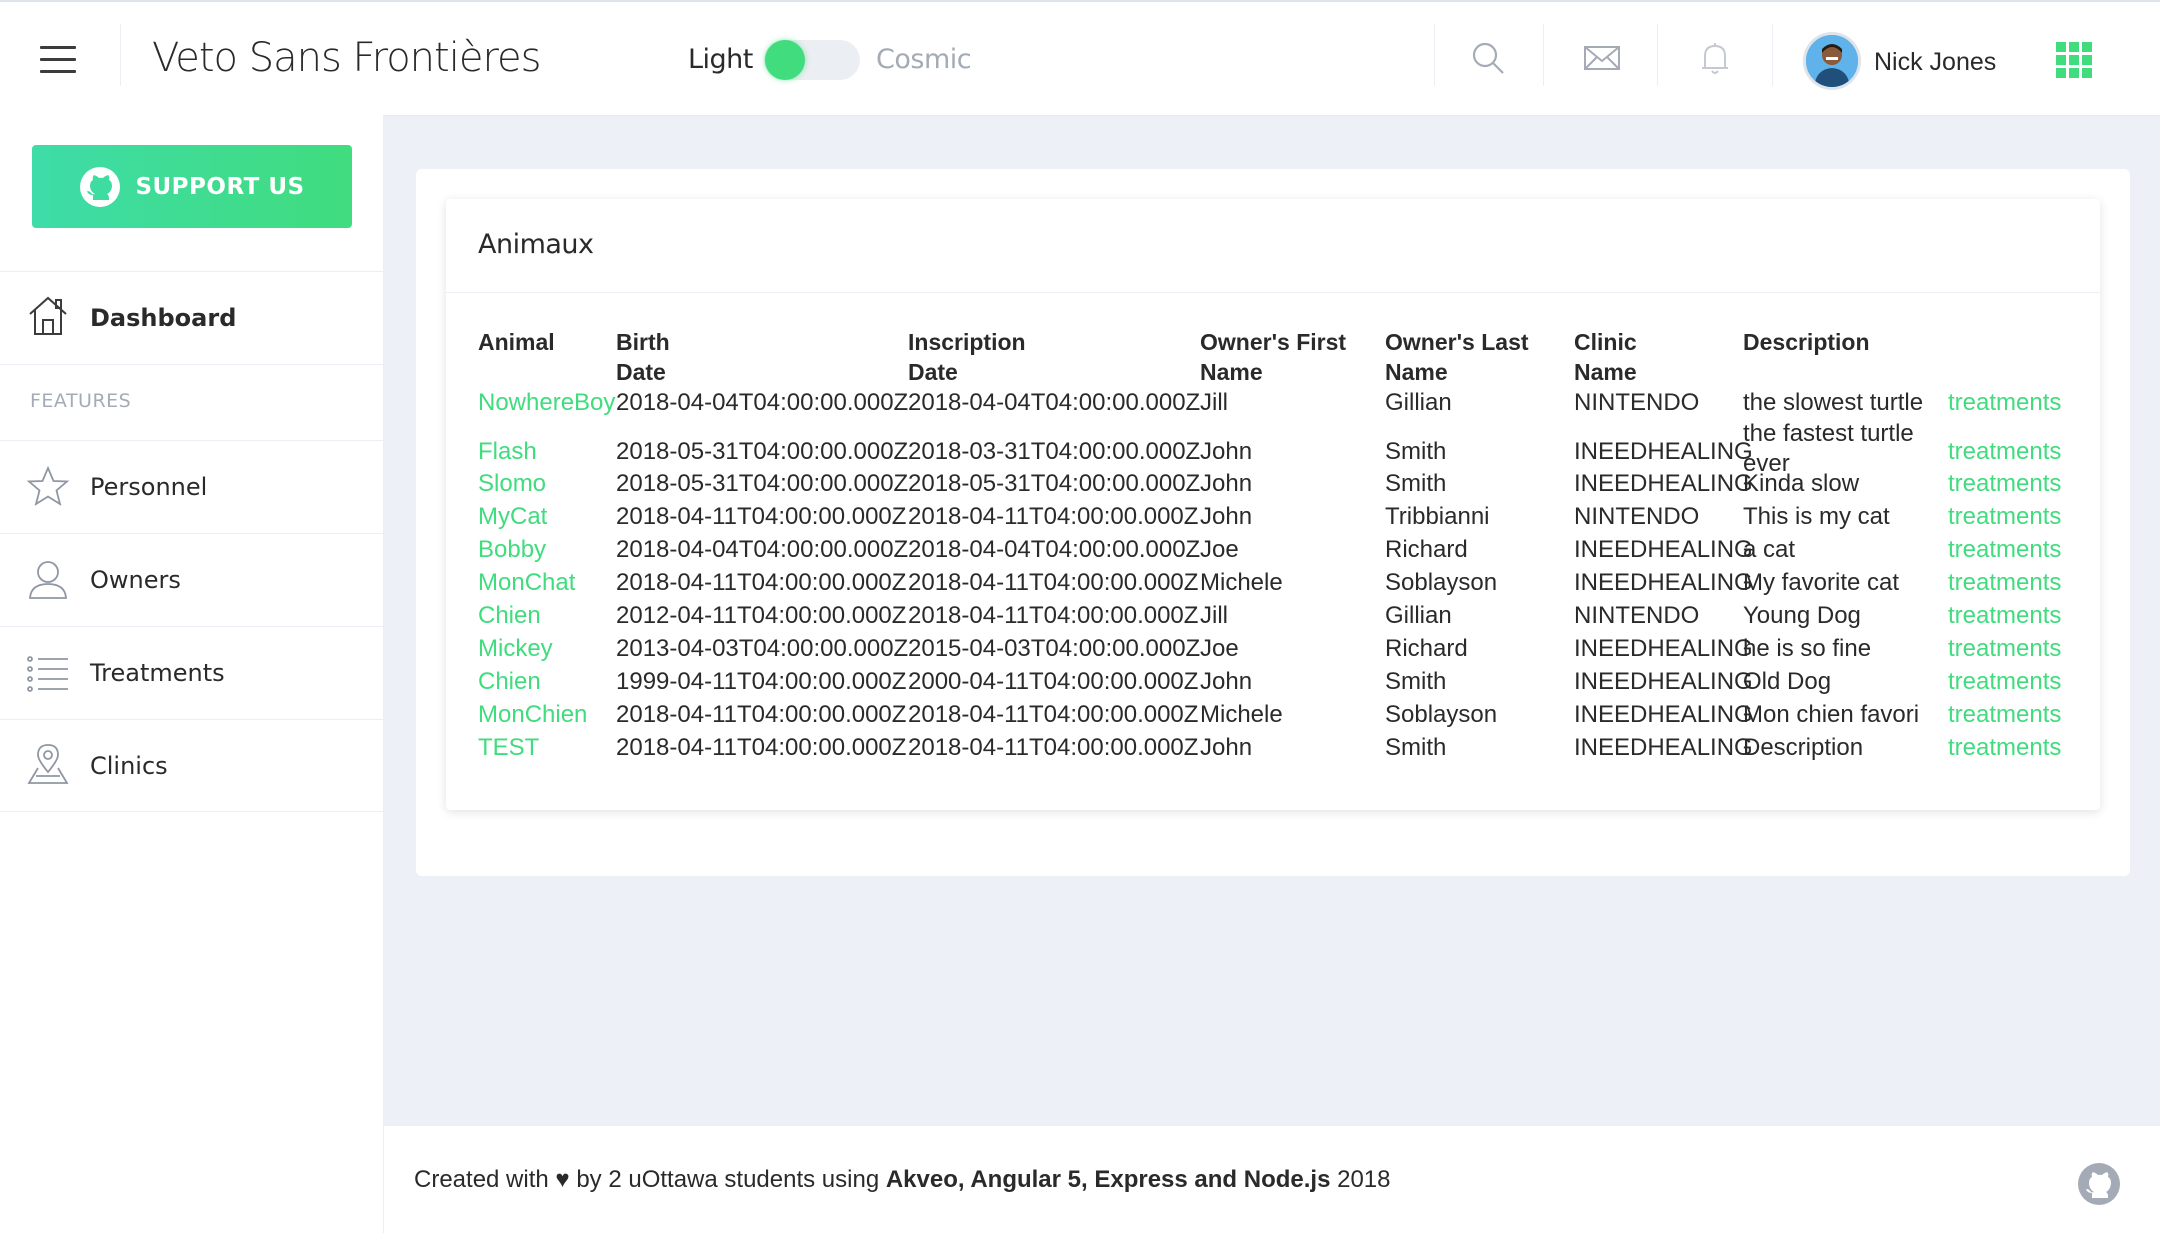 The image size is (2160, 1233). I want to click on footer-tech: Akveo, Angular 5, Express and Node.js, so click(1108, 1179).